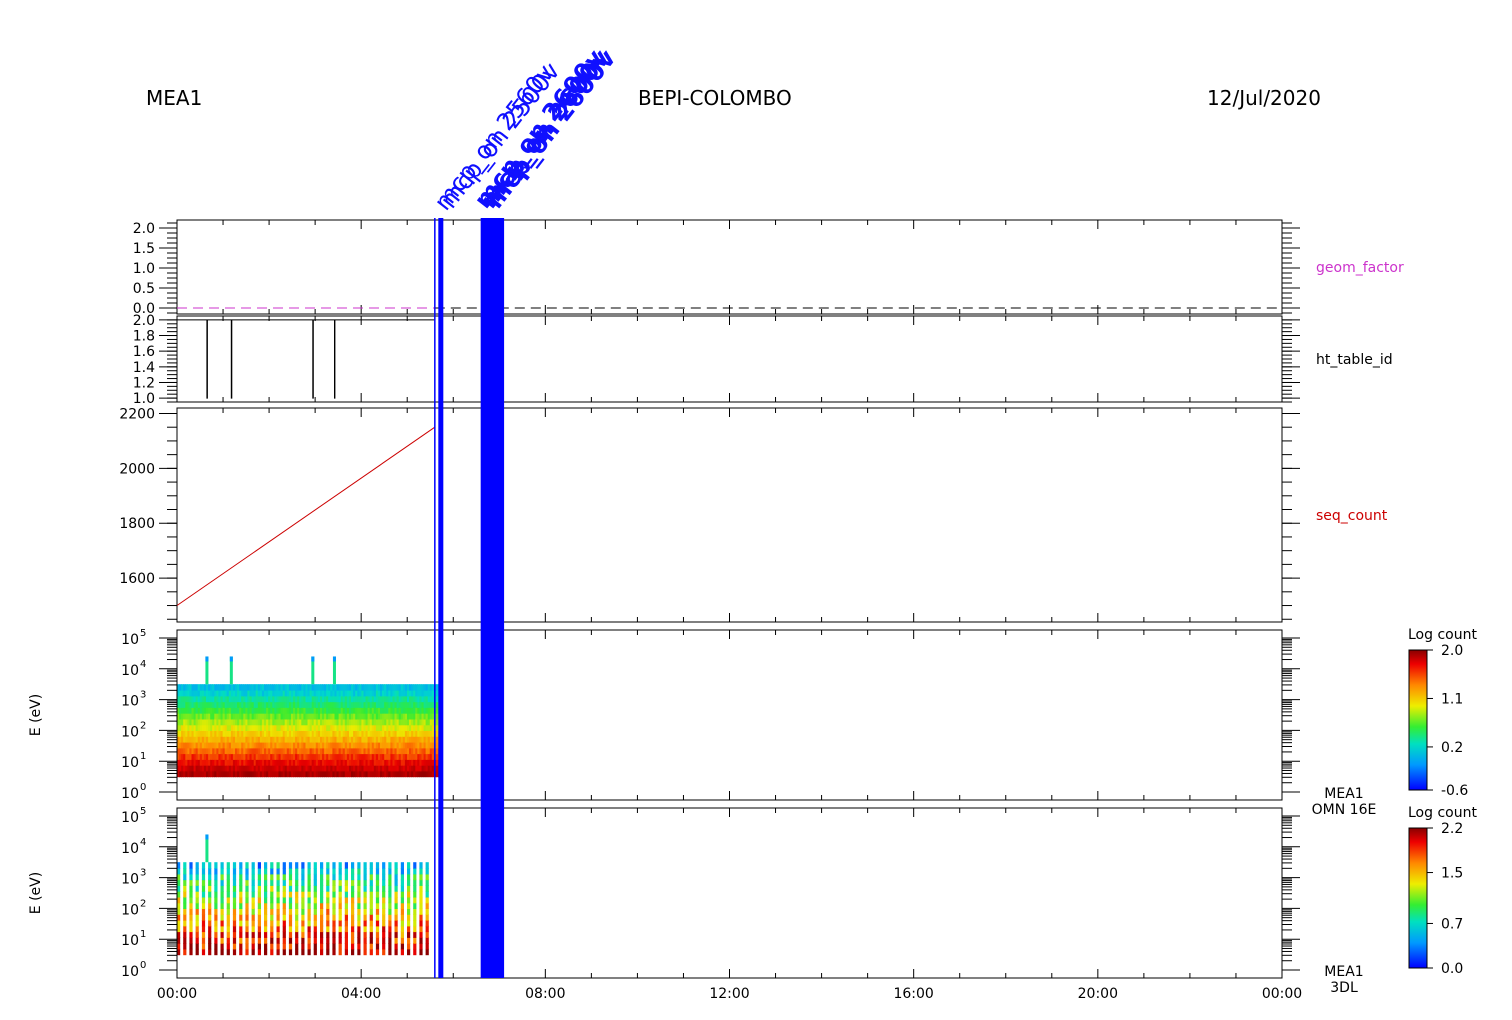 The image size is (1512, 1020). What do you see at coordinates (144, 352) in the screenshot?
I see `y-tick-label: 1.6` at bounding box center [144, 352].